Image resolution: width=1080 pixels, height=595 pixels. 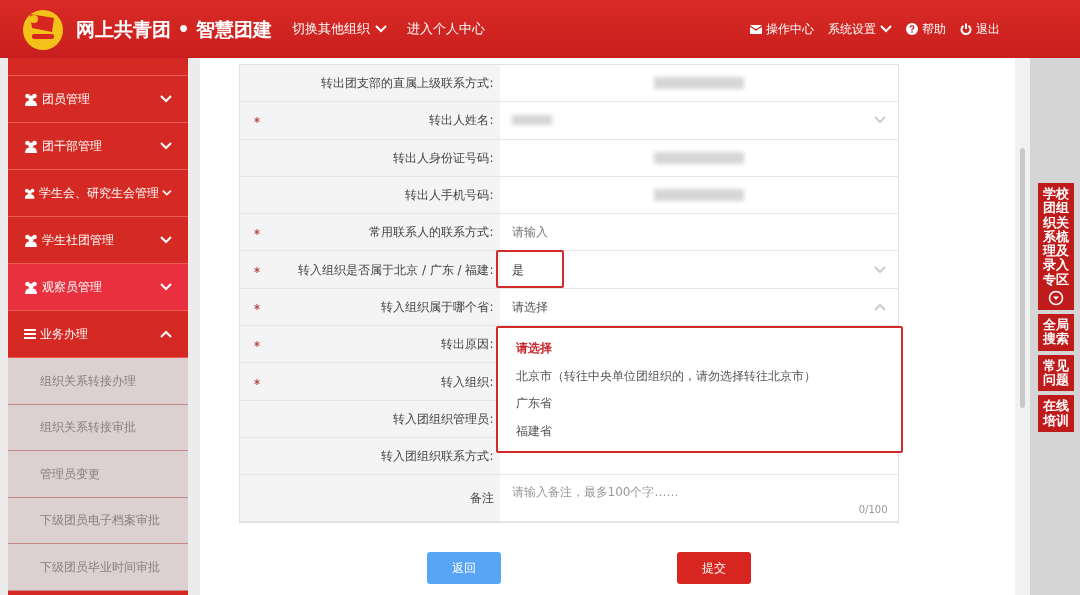 What do you see at coordinates (431, 233) in the screenshot?
I see `field-label: 常用联系人的联系方式:` at bounding box center [431, 233].